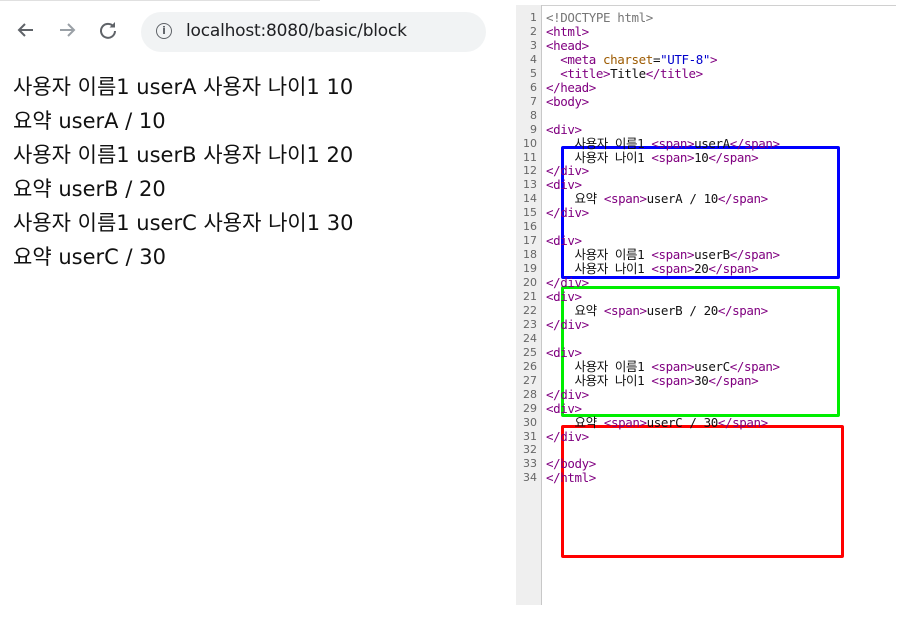 This screenshot has width=911, height=625. Describe the element at coordinates (530, 394) in the screenshot. I see `line-number: 28` at that location.